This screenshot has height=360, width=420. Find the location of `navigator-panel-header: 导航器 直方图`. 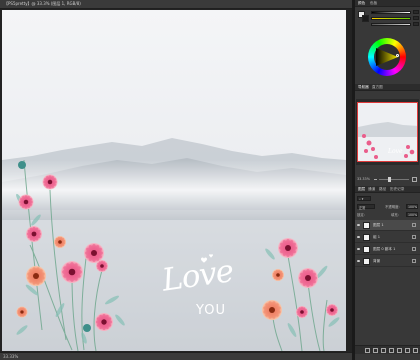

navigator-panel-header: 导航器 直方图 is located at coordinates (387, 87).